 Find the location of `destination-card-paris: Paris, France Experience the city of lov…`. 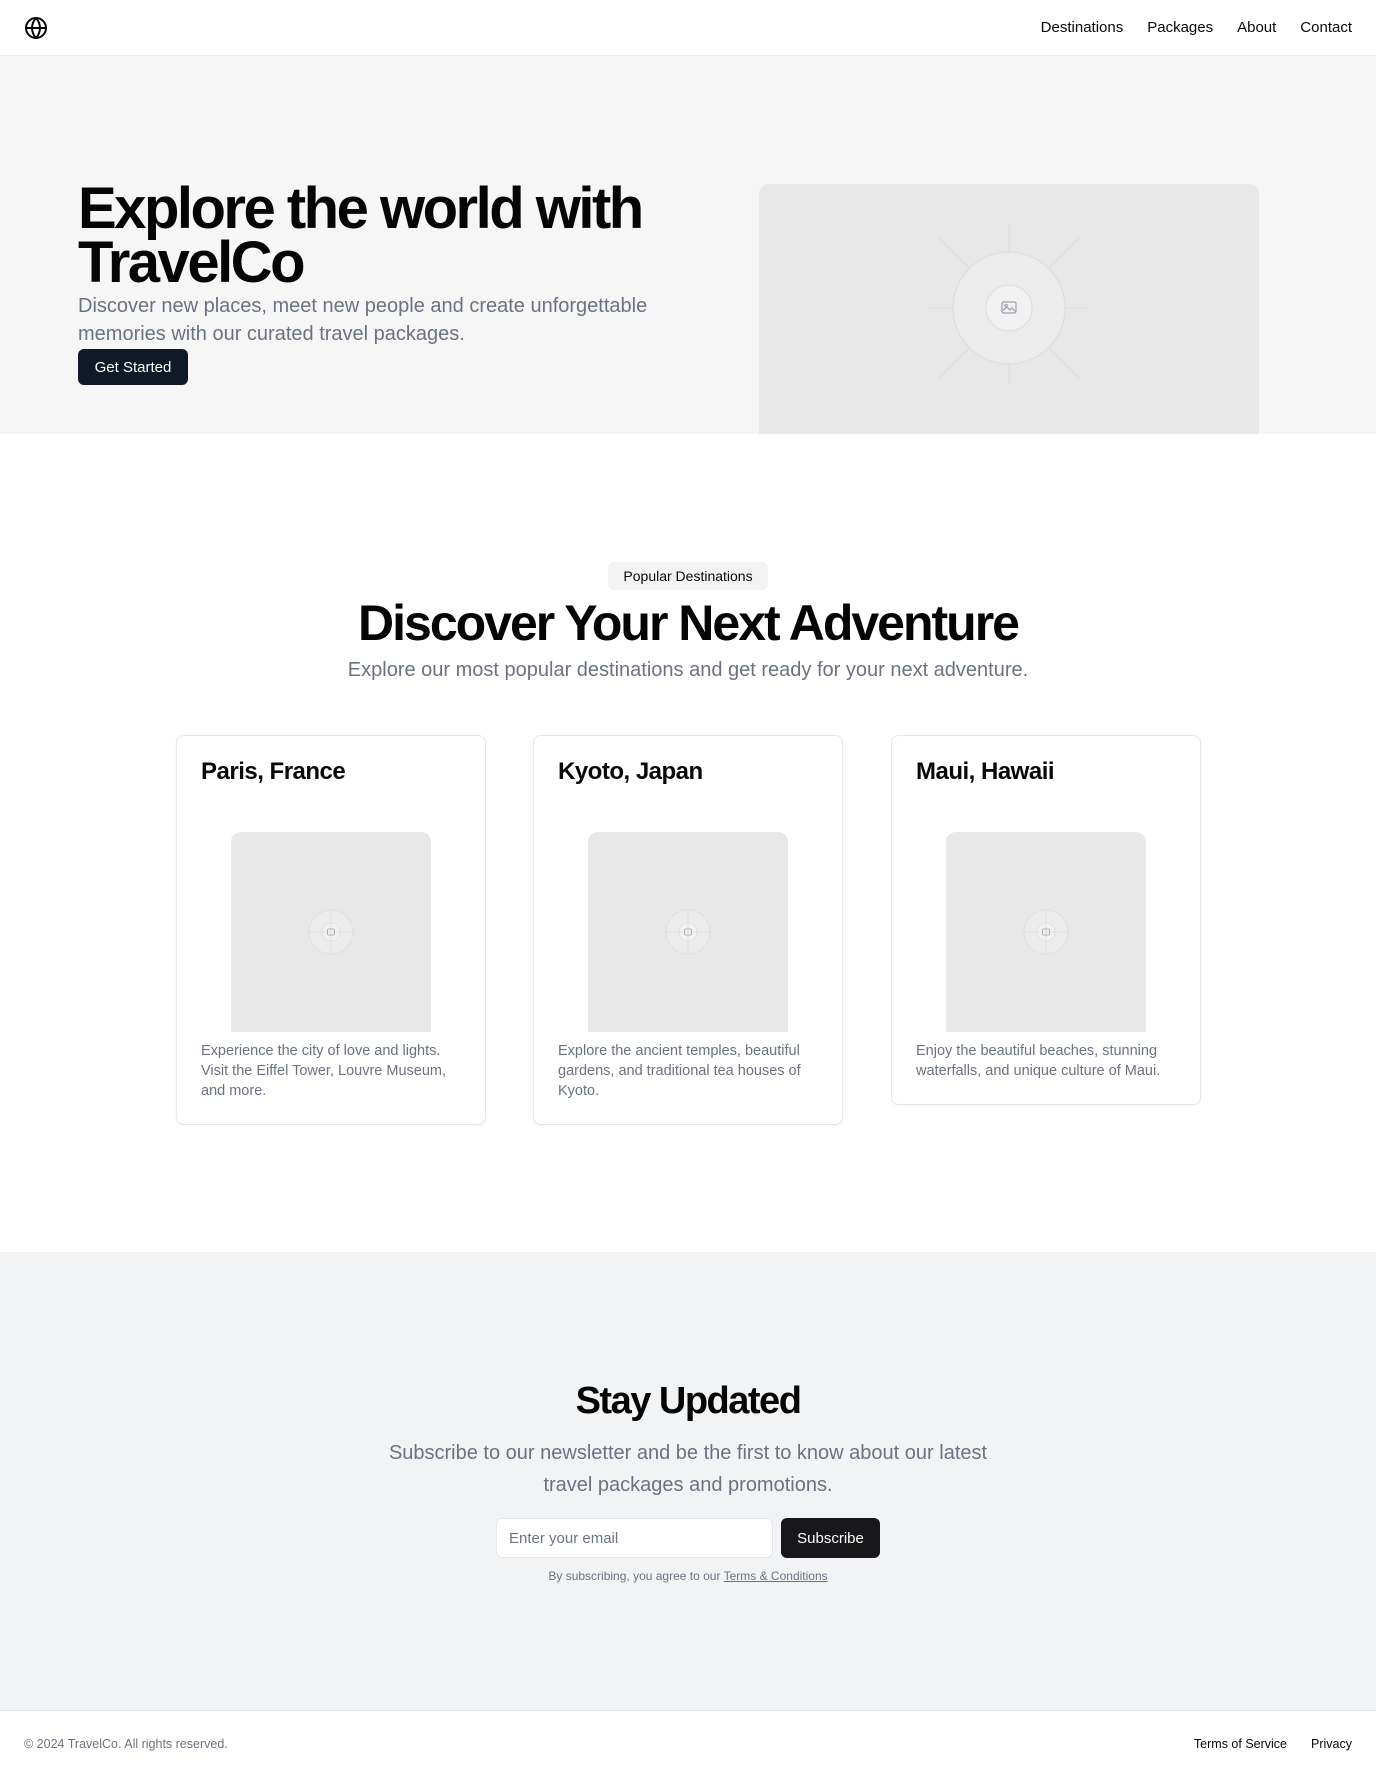

destination-card-paris: Paris, France Experience the city of lov… is located at coordinates (331, 930).